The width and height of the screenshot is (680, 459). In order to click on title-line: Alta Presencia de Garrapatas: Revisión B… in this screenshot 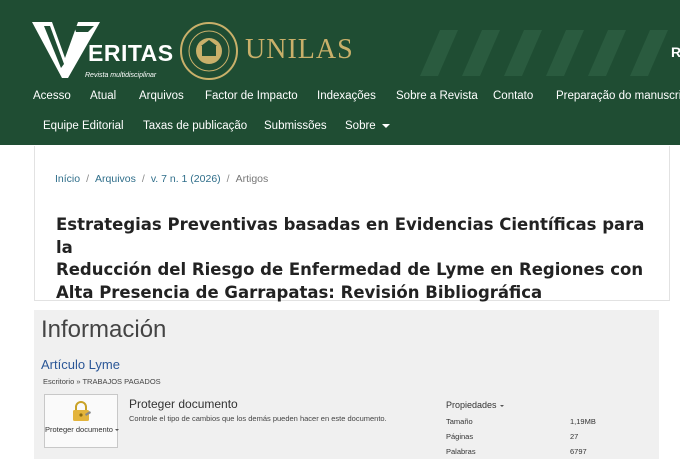, I will do `click(299, 292)`.